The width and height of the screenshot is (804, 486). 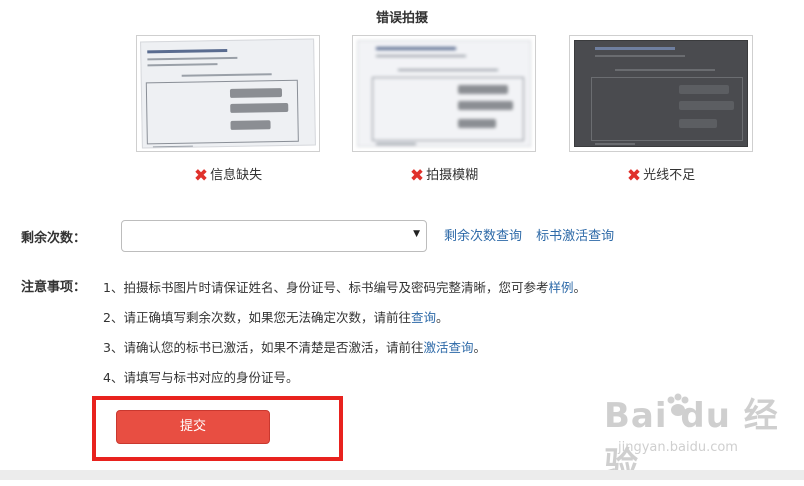 What do you see at coordinates (294, 347) in the screenshot?
I see `note-item-3: 3、请确认您的标书已激活，如果不清楚是否激活，请前往激活查询。` at bounding box center [294, 347].